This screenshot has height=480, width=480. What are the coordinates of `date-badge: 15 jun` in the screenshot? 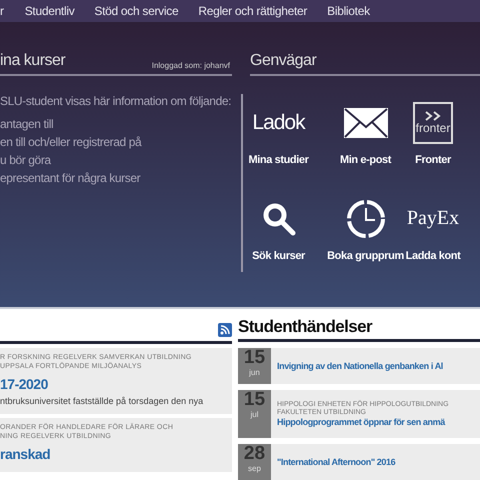 It's located at (254, 366).